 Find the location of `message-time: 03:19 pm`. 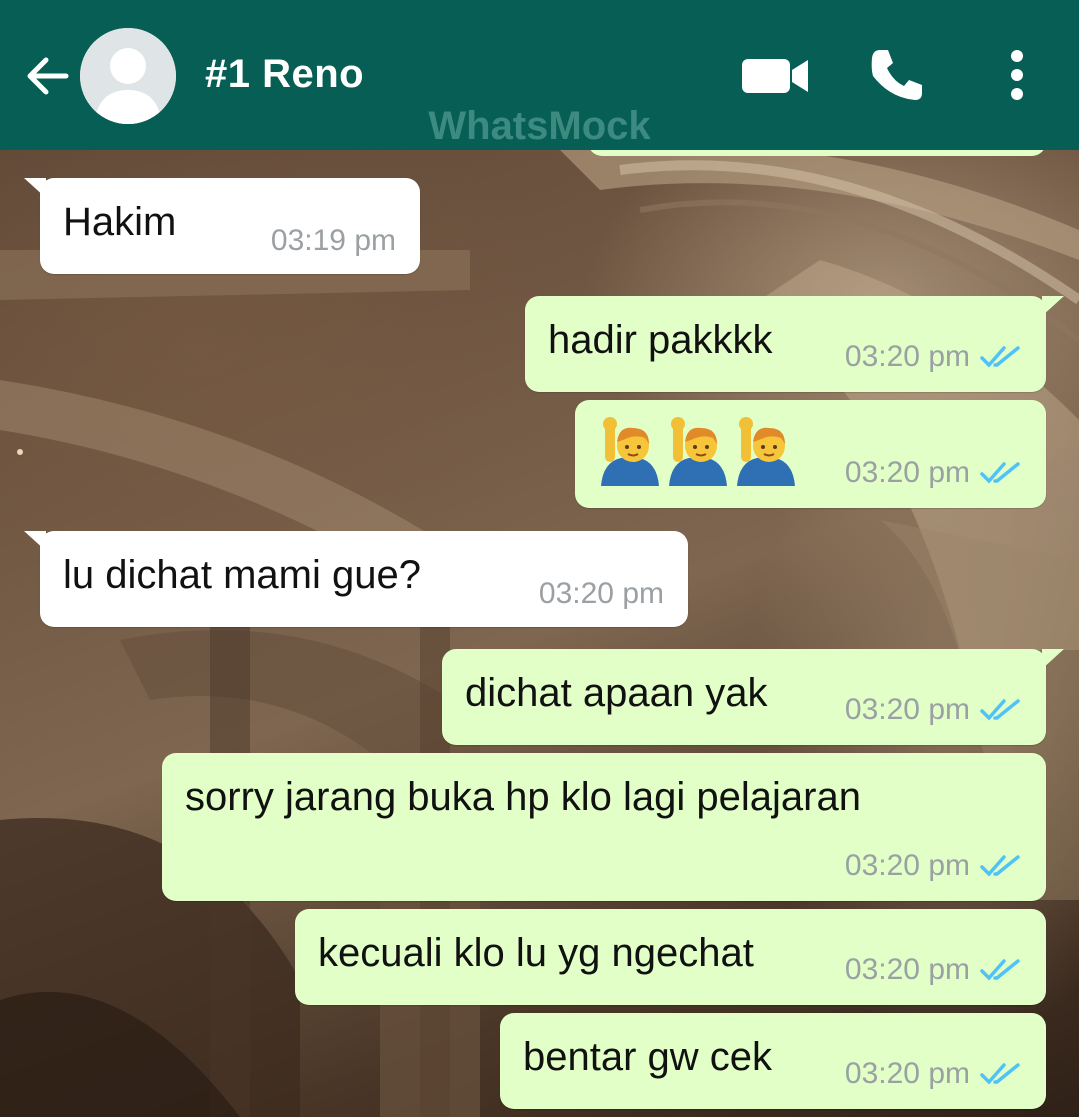

message-time: 03:19 pm is located at coordinates (333, 240).